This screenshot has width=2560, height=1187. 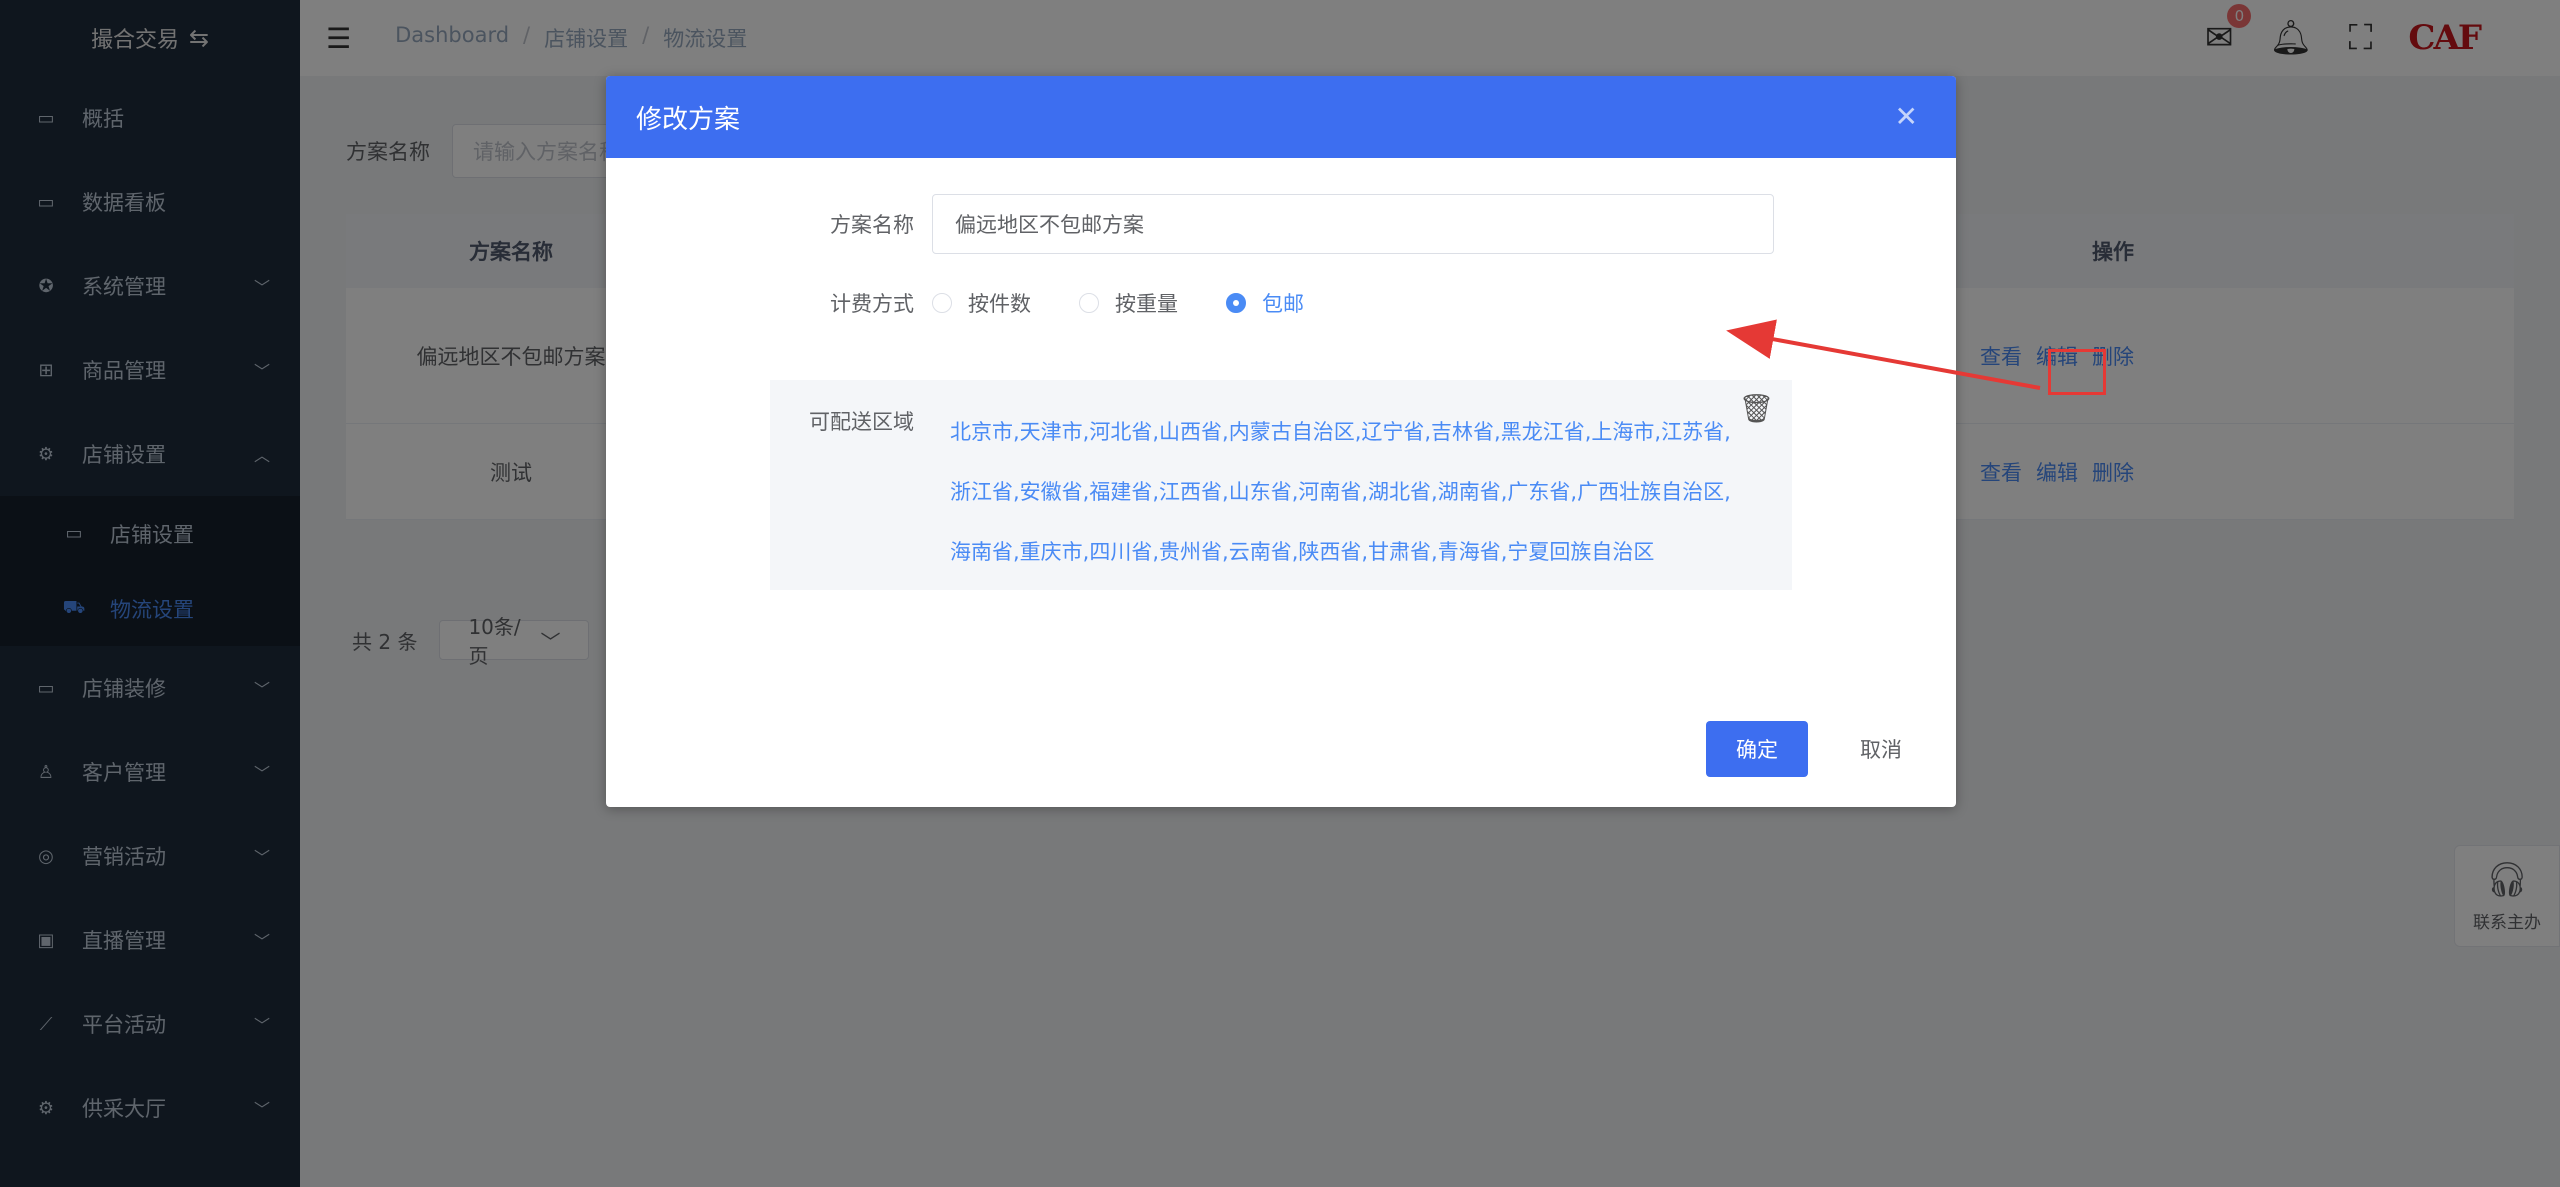 What do you see at coordinates (1757, 749) in the screenshot?
I see `confirm-button: 确定` at bounding box center [1757, 749].